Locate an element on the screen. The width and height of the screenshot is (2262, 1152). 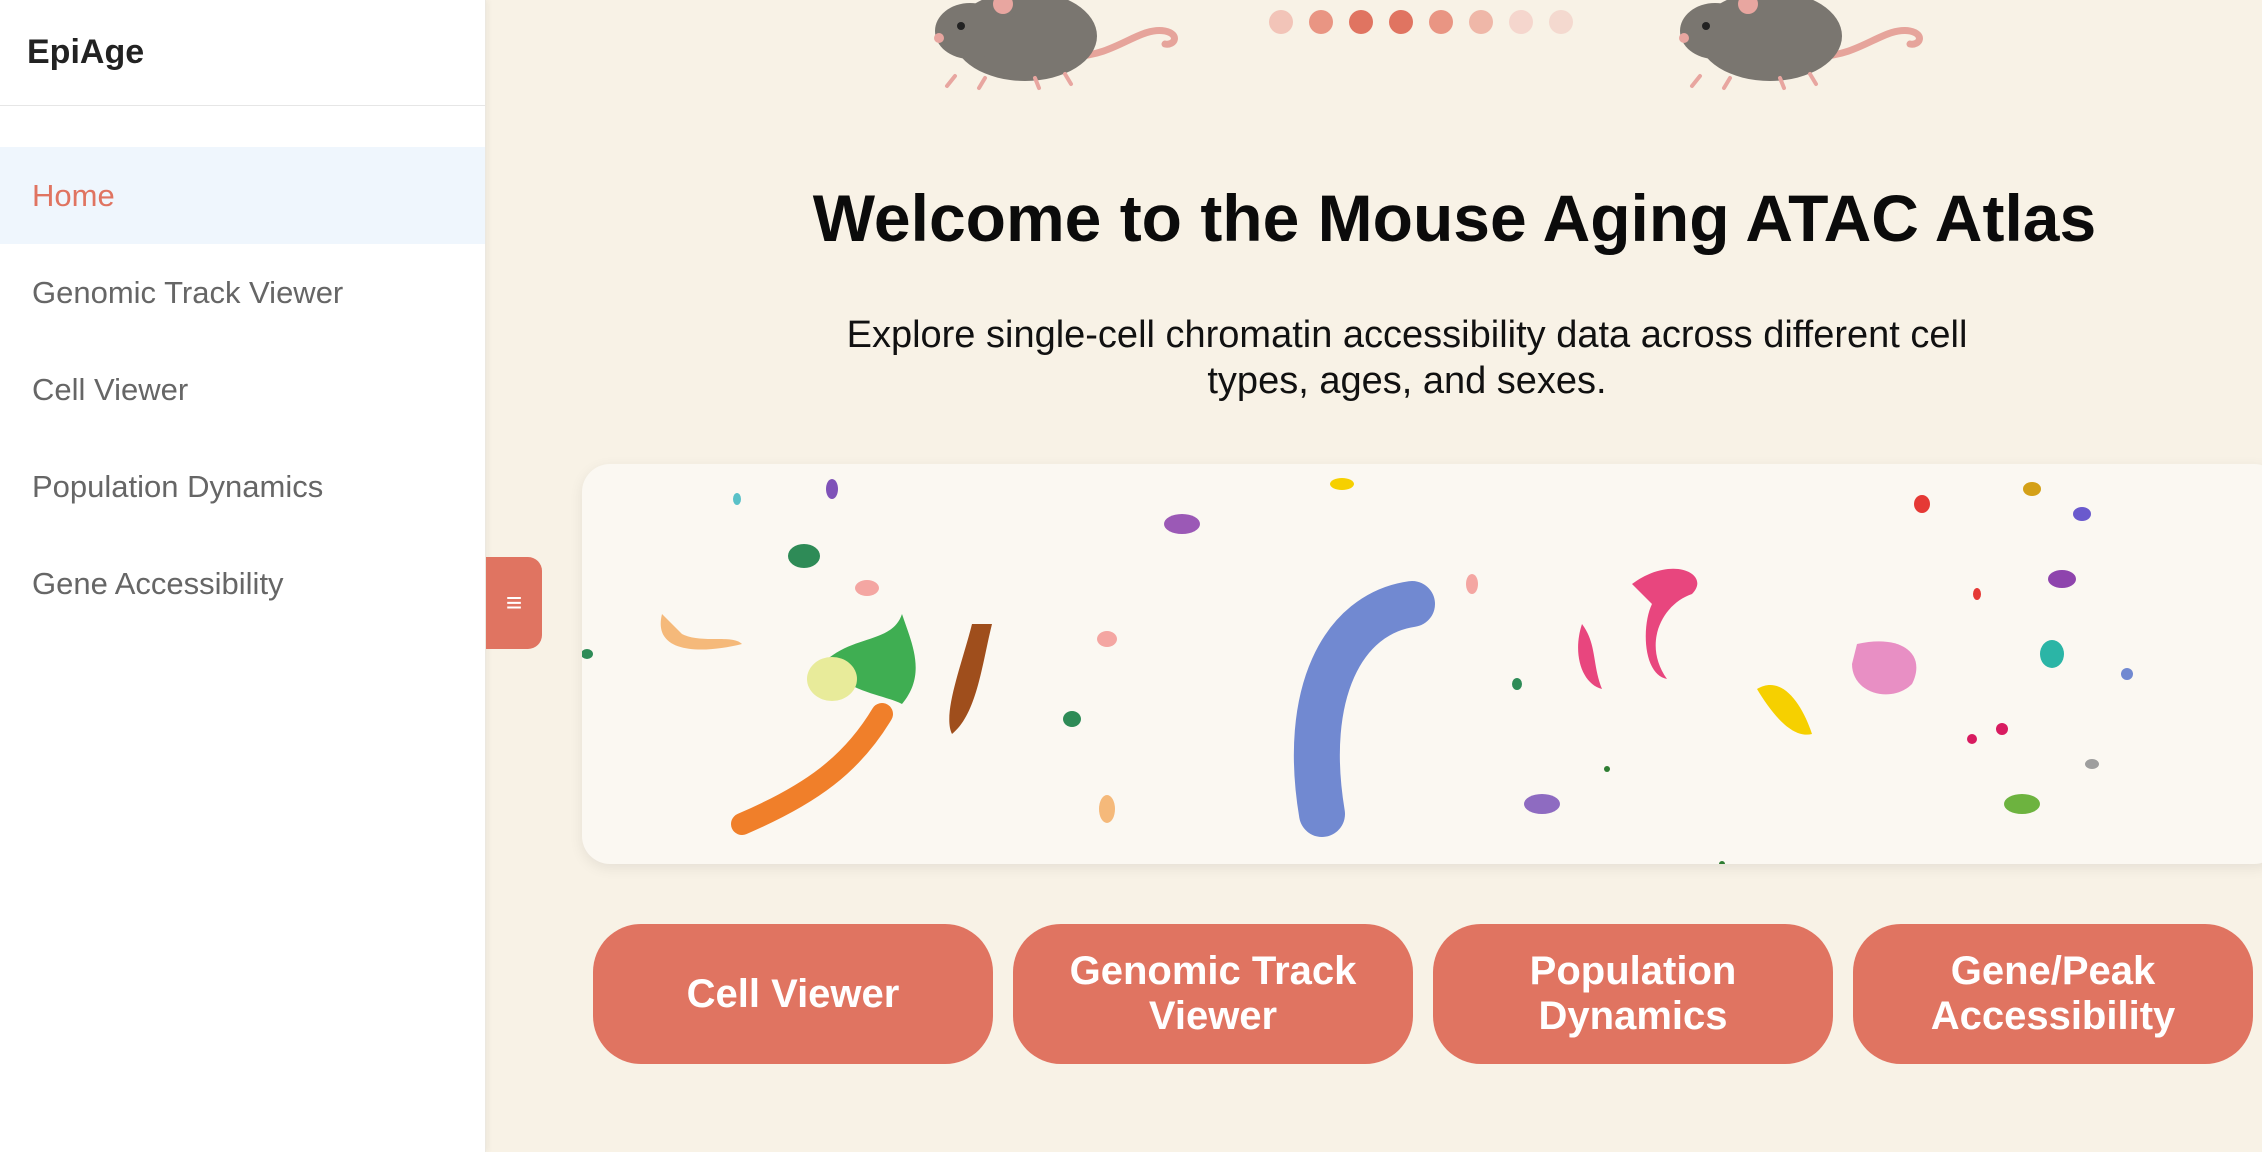
page-title: Welcome to the Mouse Aging ATAC Atlas is located at coordinates (1454, 218).